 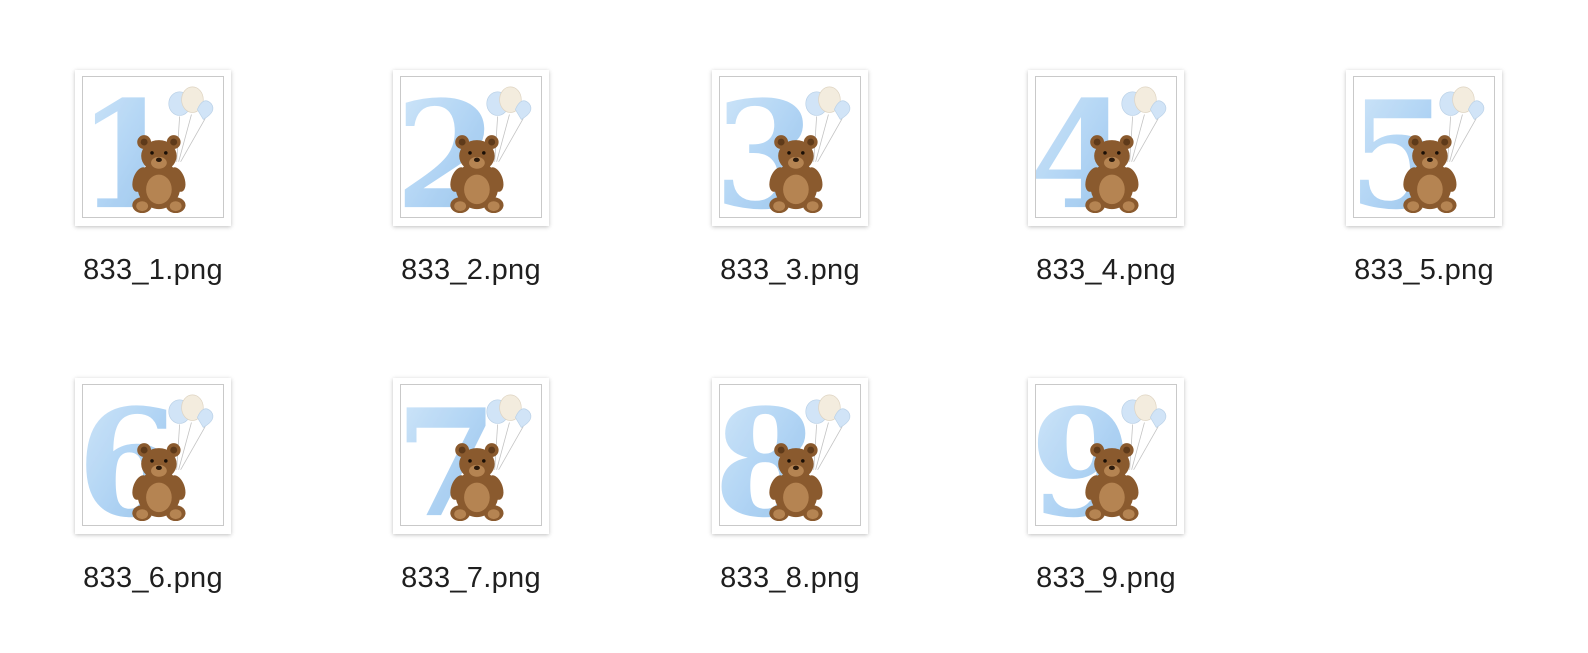 I want to click on thumbnail-image: 3, so click(x=790, y=147).